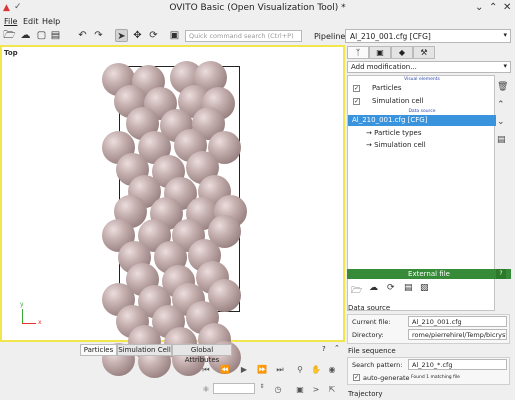  Describe the element at coordinates (457, 364) in the screenshot. I see `search-pattern-field: Al_210_*.cfg` at that location.